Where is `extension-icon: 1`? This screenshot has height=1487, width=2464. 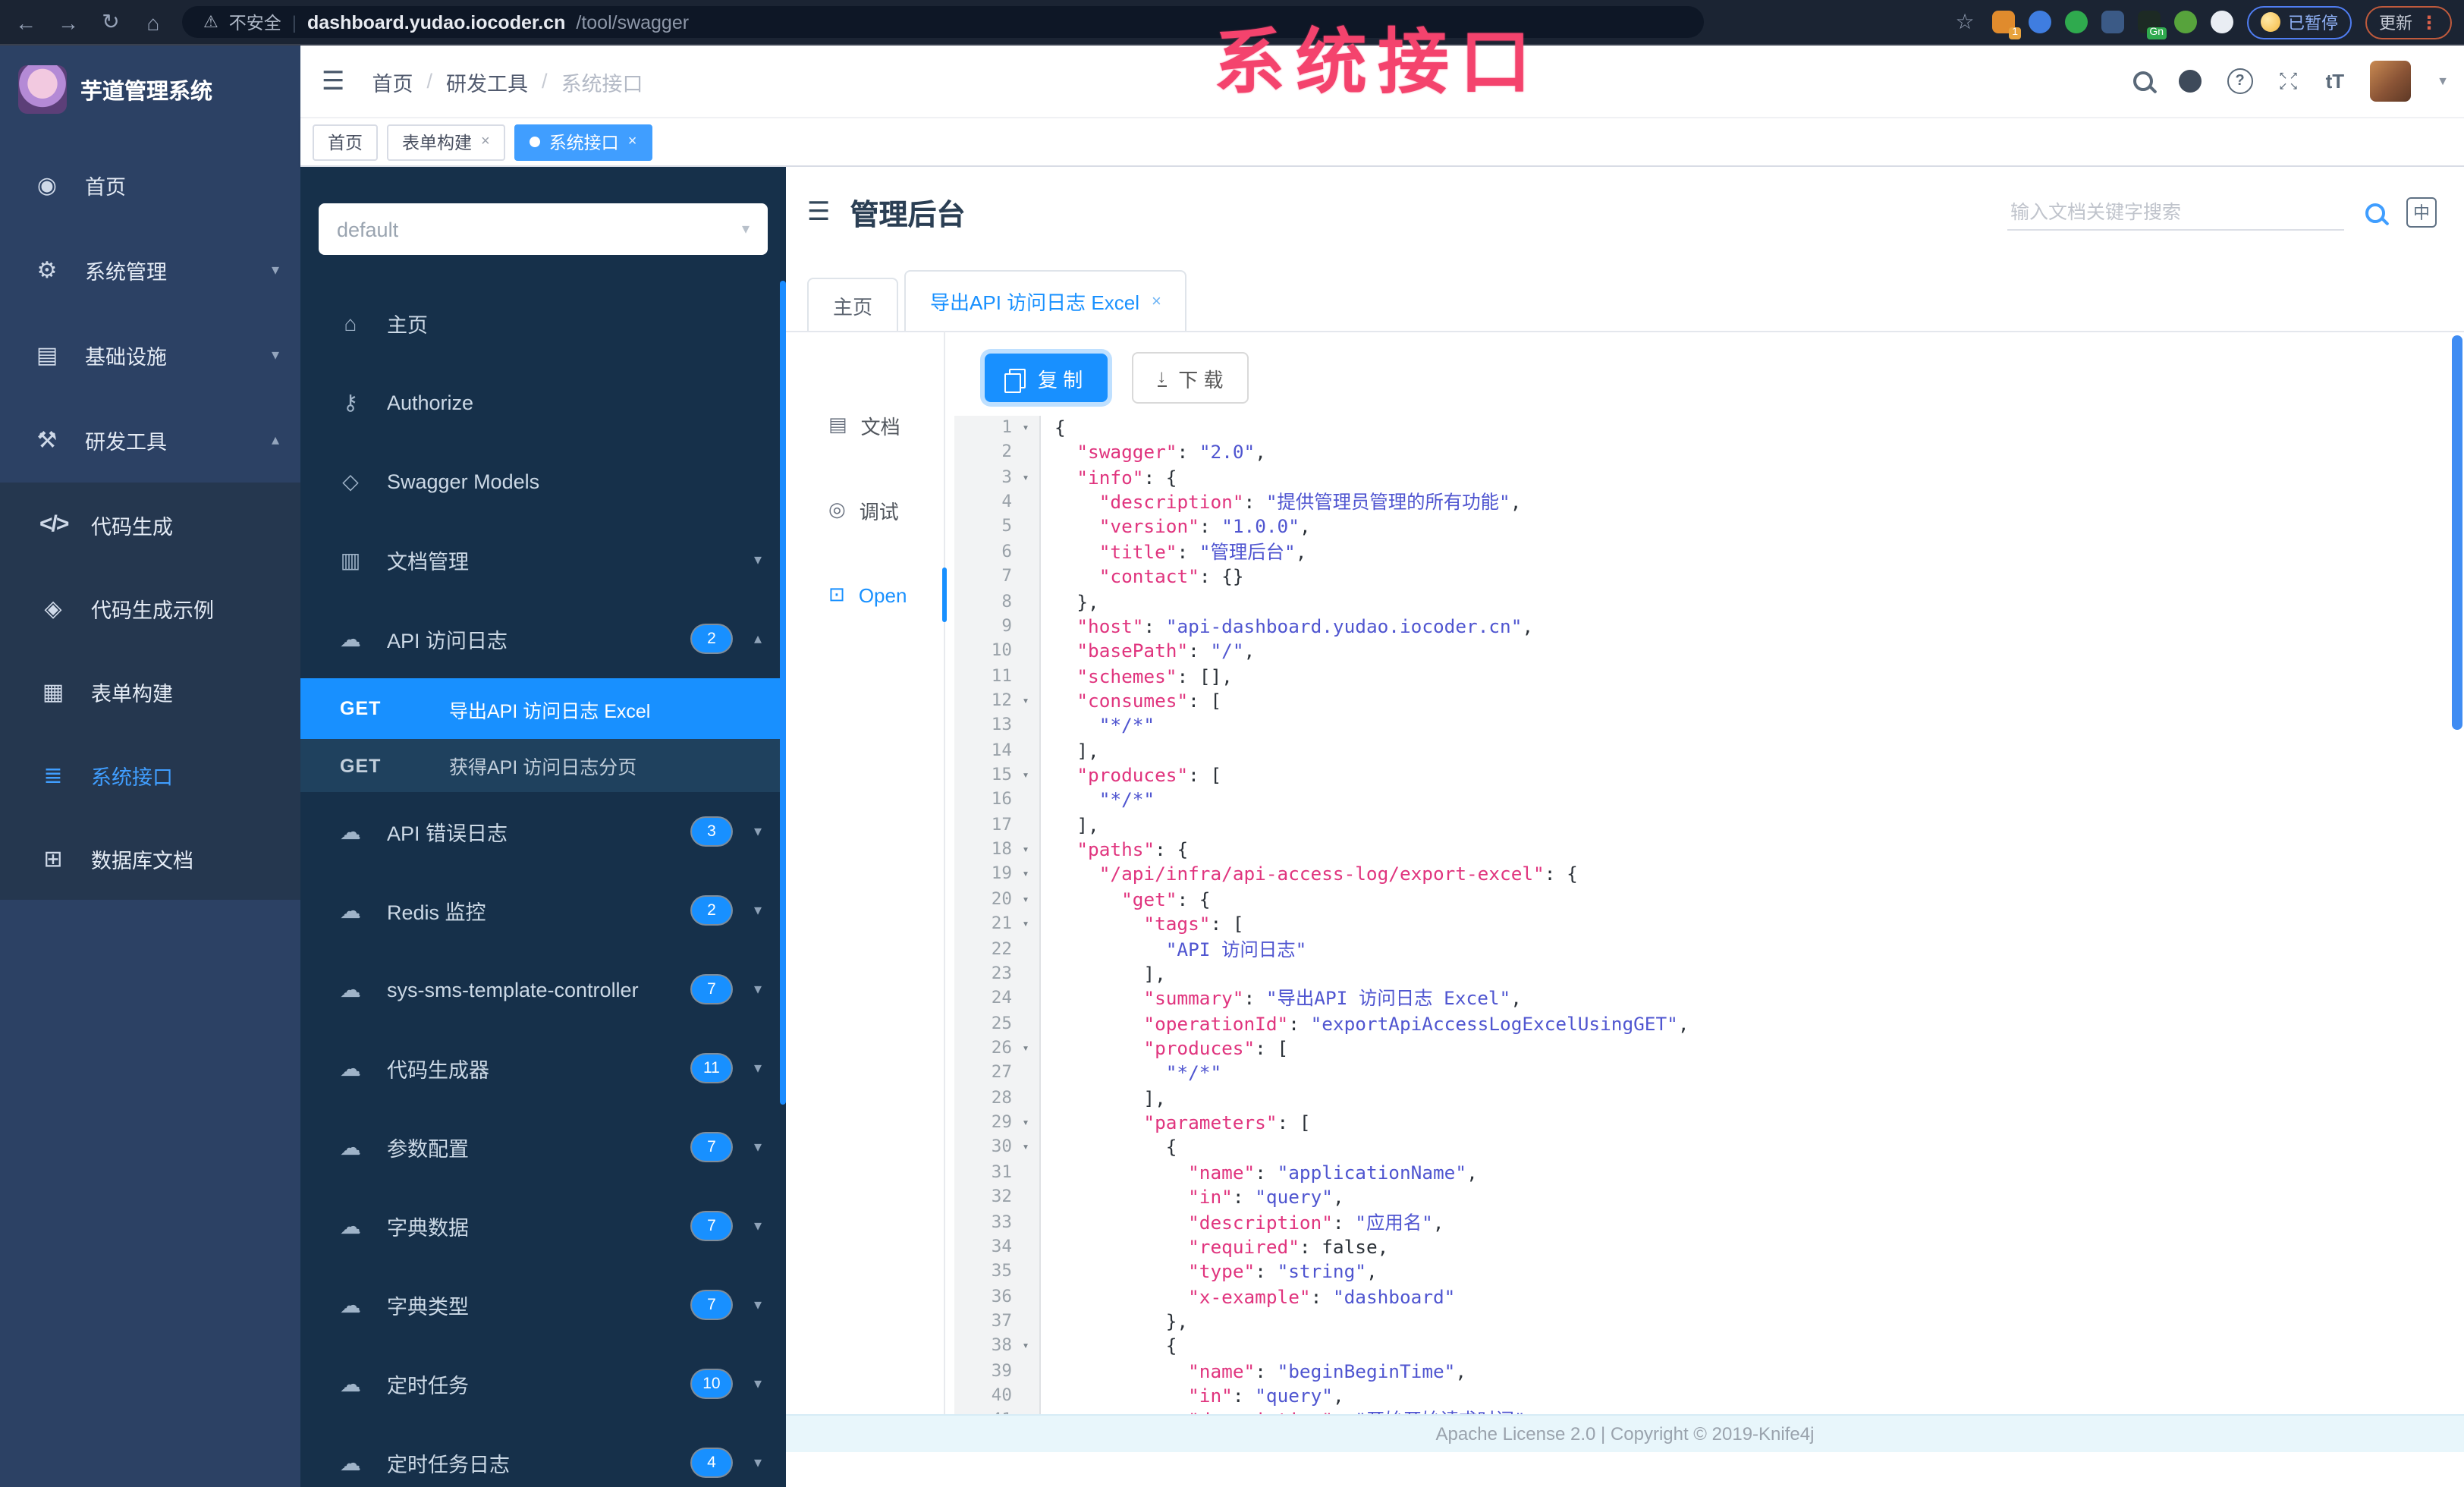 extension-icon: 1 is located at coordinates (2006, 25).